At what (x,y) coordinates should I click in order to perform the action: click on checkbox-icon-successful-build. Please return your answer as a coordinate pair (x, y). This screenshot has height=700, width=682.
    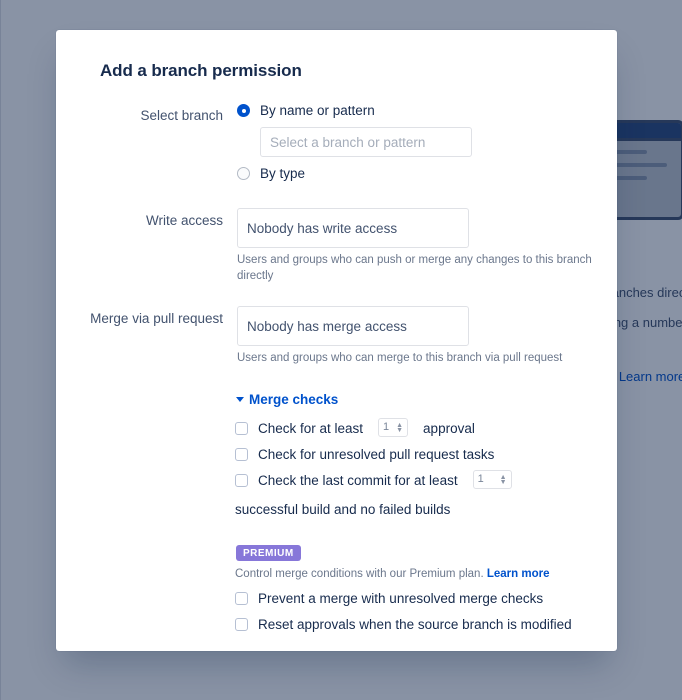
    Looking at the image, I should click on (241, 480).